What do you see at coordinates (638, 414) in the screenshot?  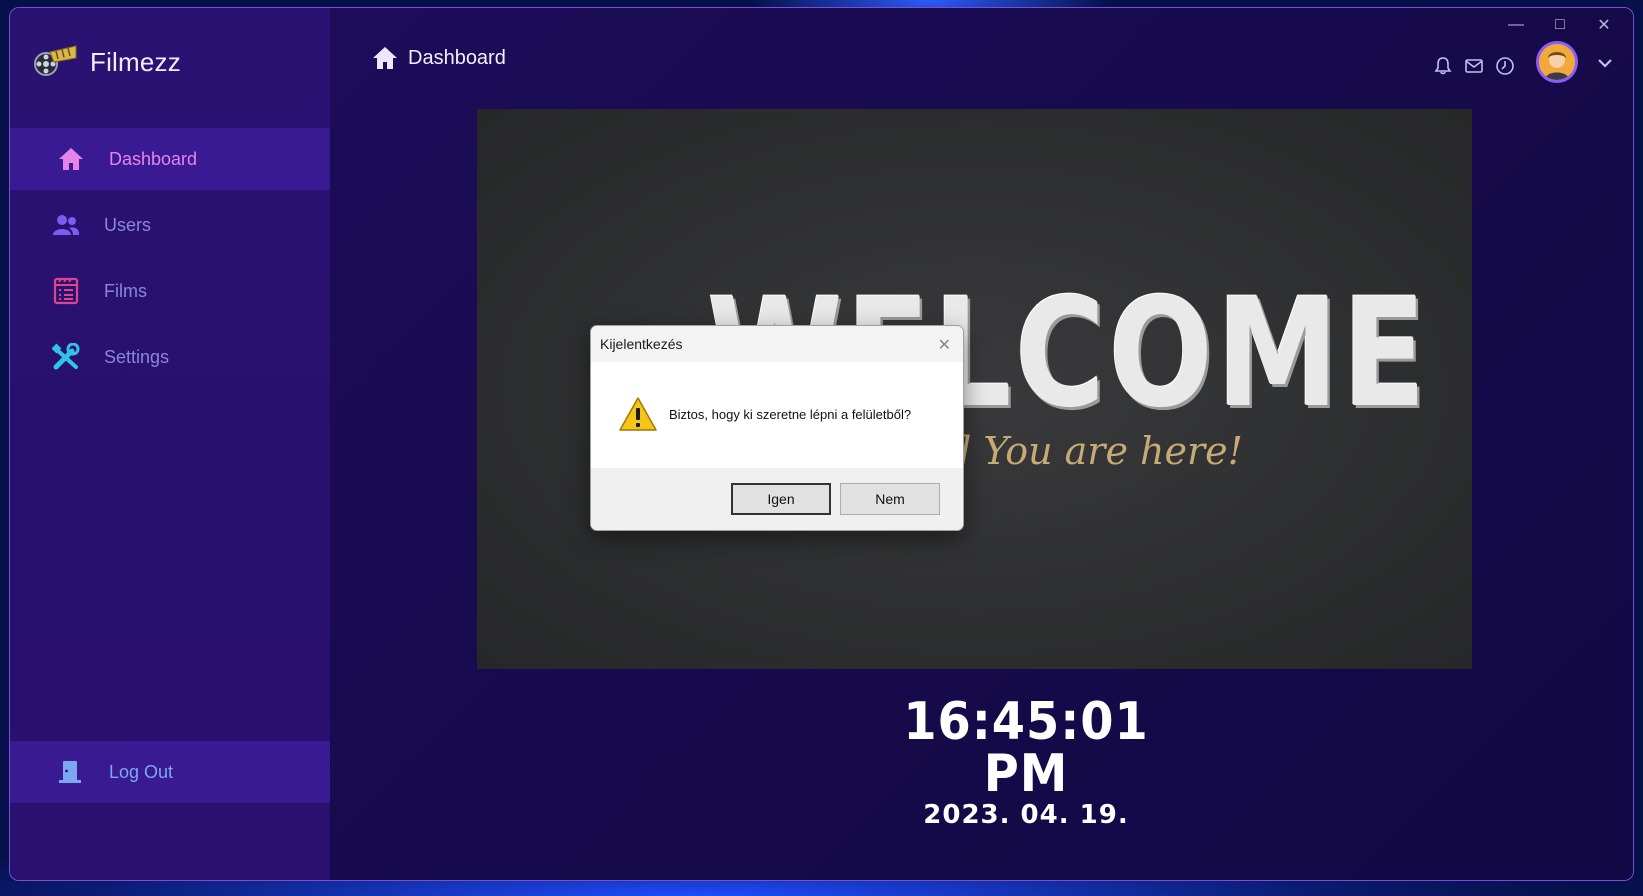 I see `warning-icon` at bounding box center [638, 414].